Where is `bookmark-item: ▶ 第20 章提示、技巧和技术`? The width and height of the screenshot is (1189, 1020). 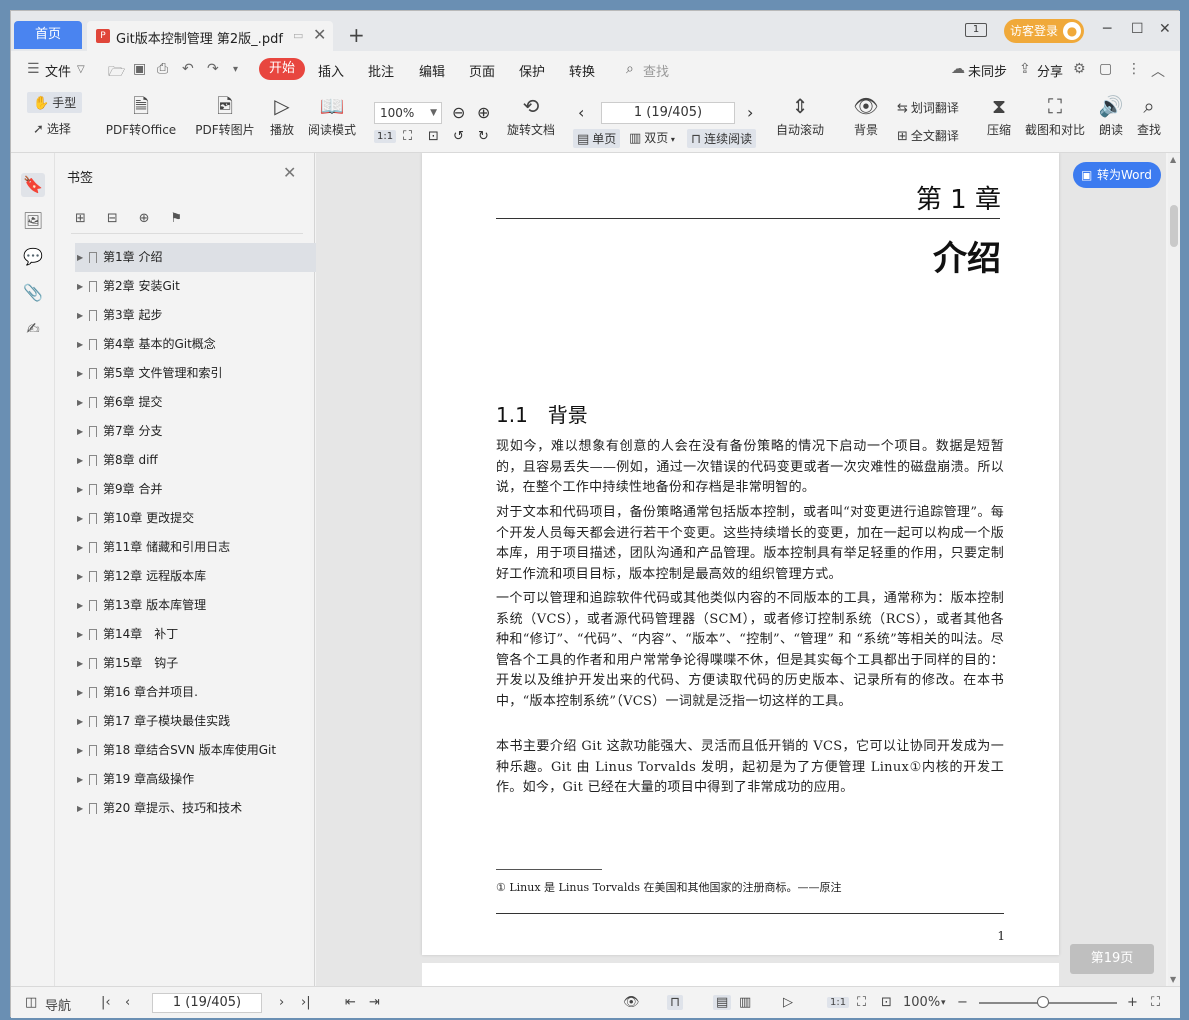
bookmark-item: ▶ 第20 章提示、技巧和技术 is located at coordinates (187, 808).